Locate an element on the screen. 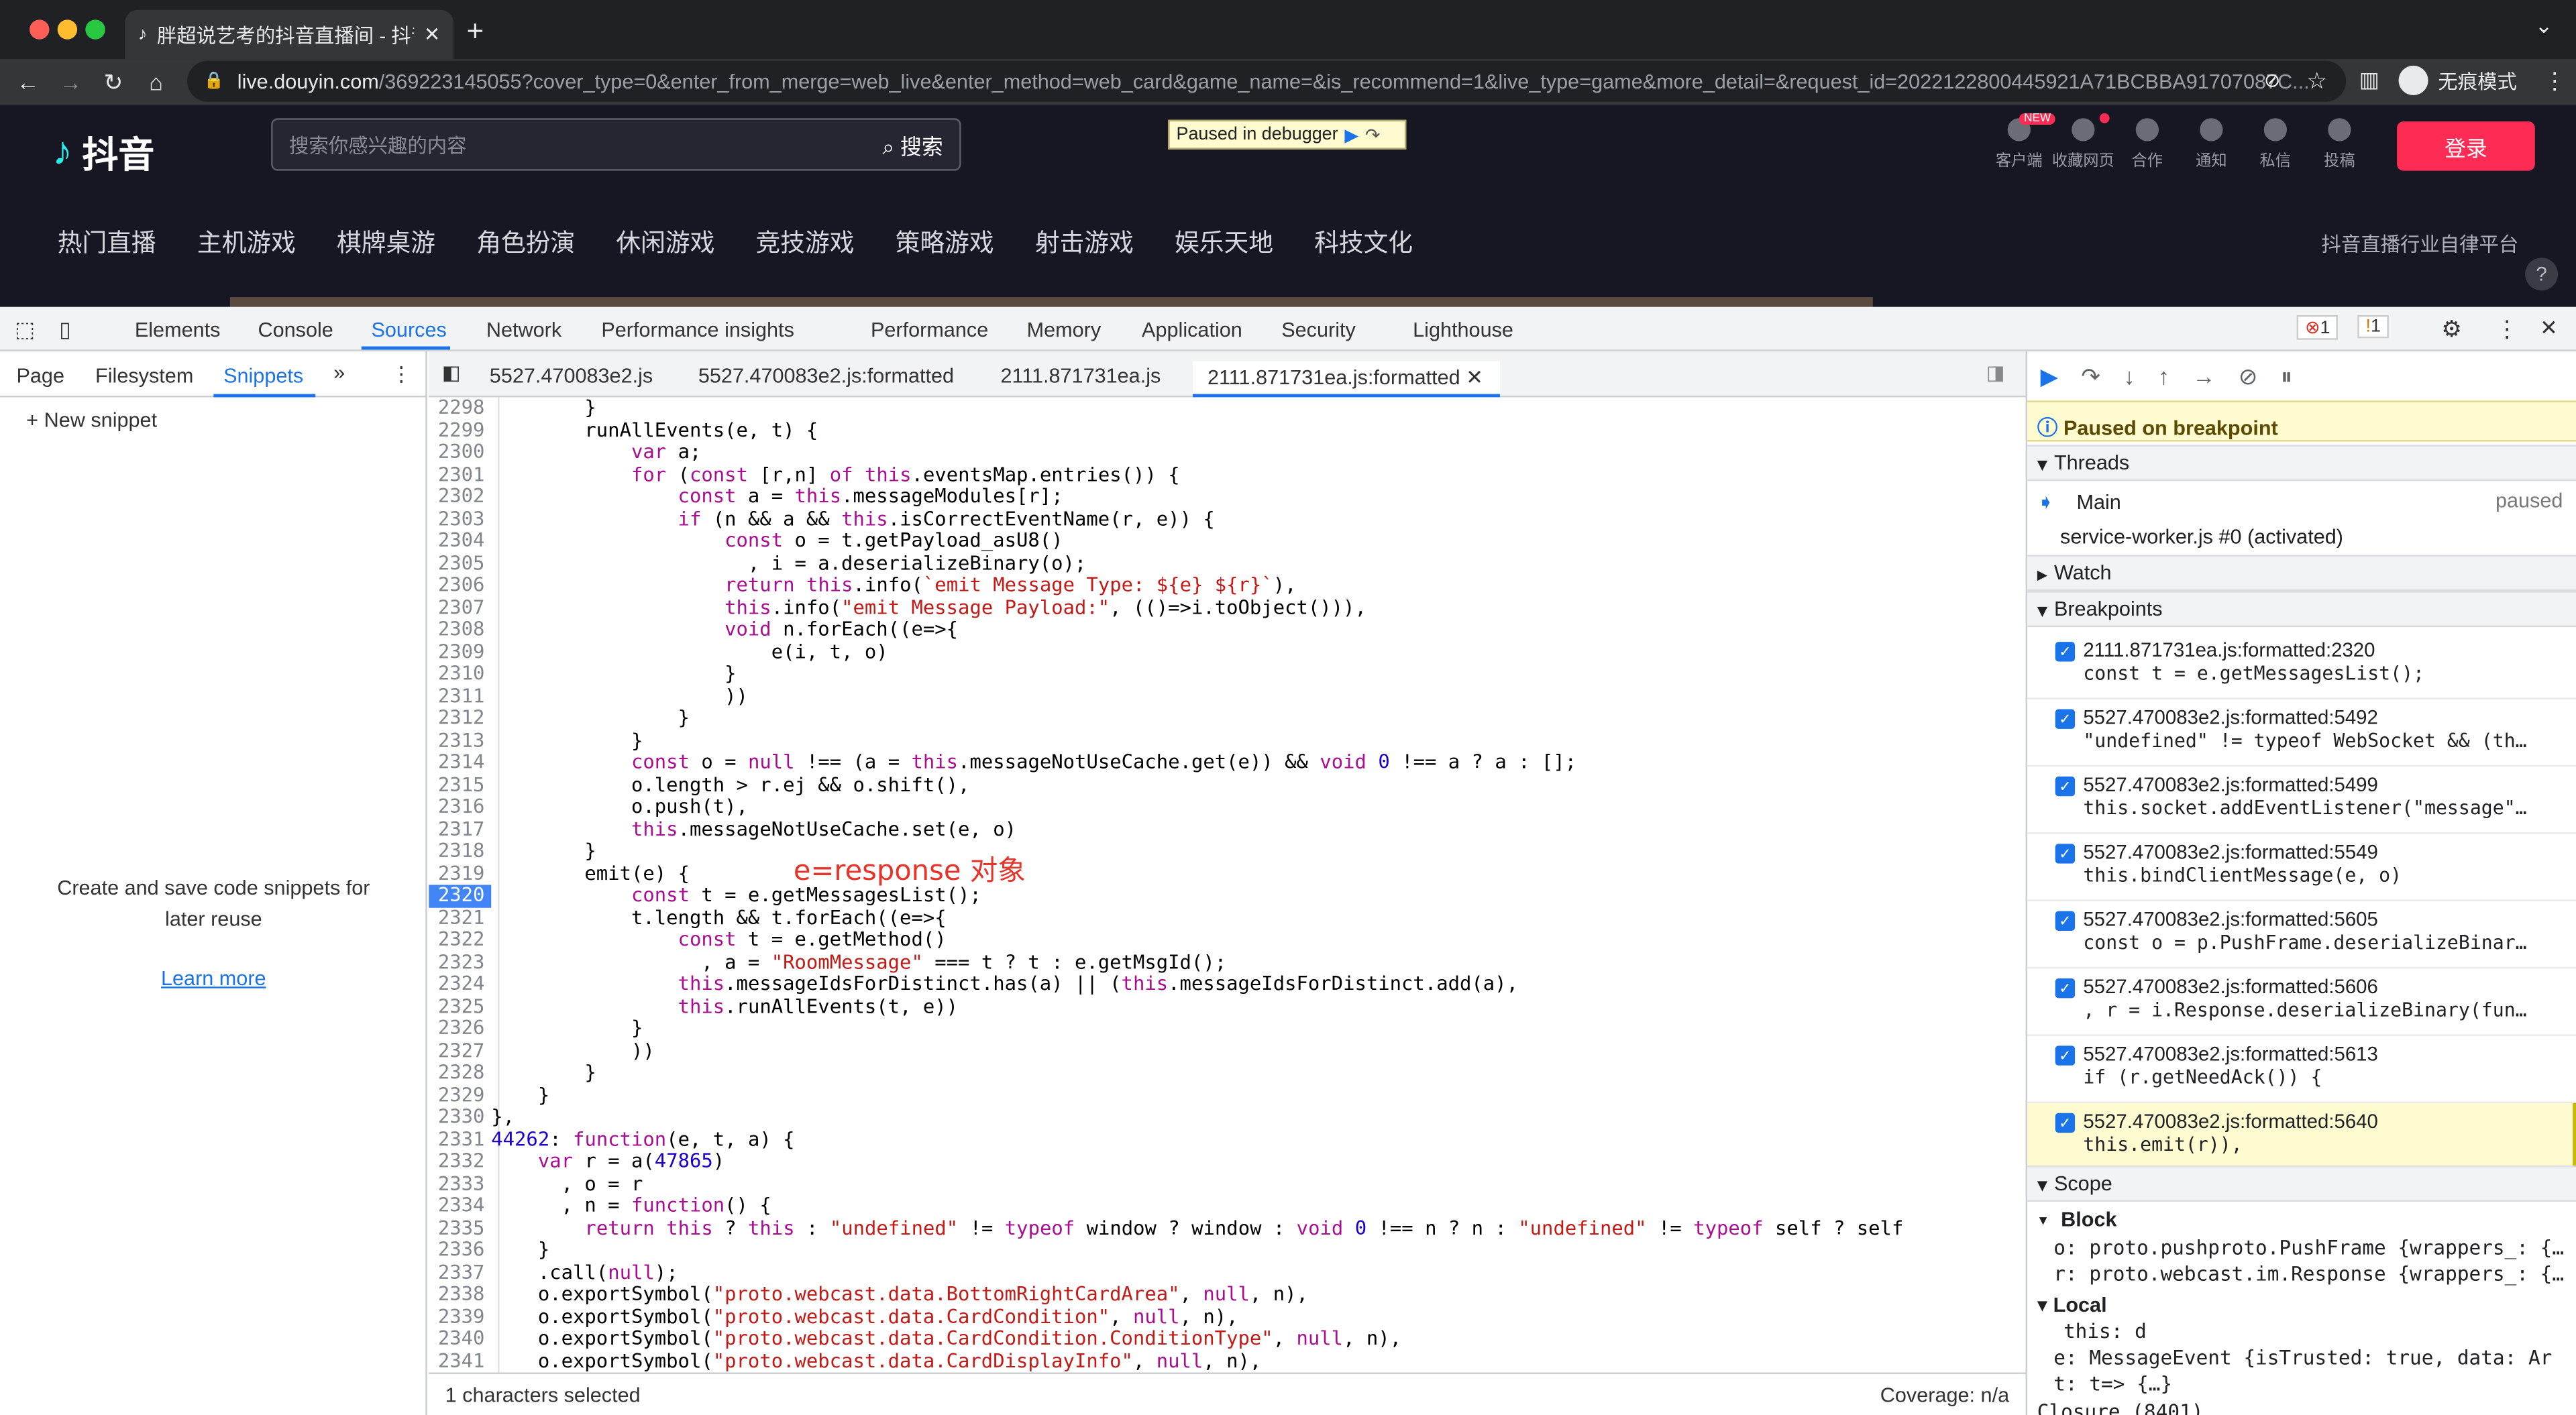  search-input: 搜索你感兴趣的内容 is located at coordinates (585, 145).